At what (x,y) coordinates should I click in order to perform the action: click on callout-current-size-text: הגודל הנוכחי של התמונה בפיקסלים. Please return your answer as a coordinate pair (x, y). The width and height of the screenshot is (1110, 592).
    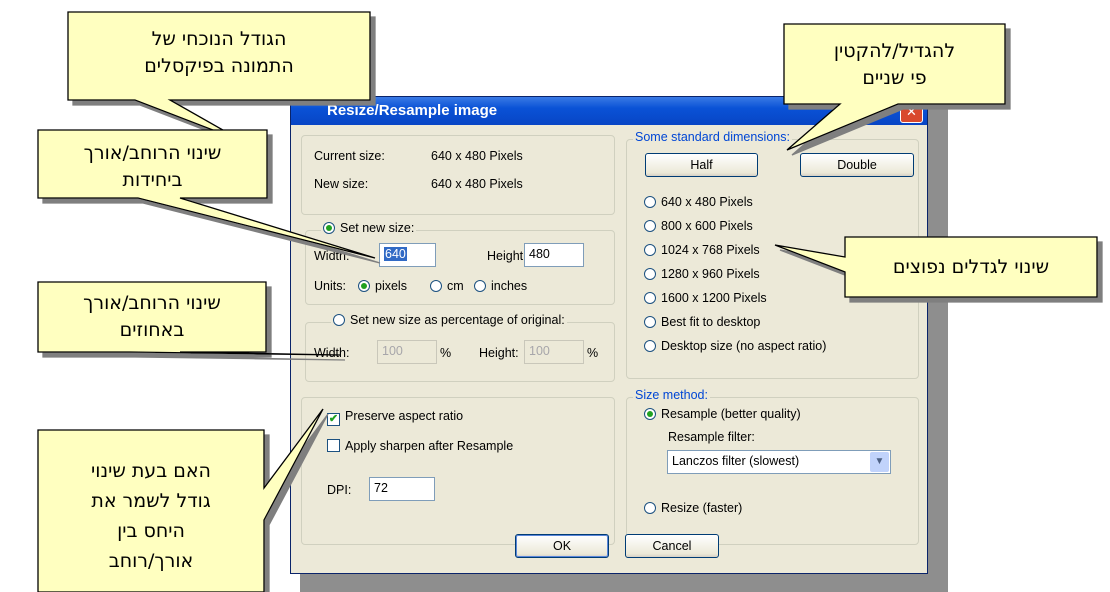
    Looking at the image, I should click on (219, 53).